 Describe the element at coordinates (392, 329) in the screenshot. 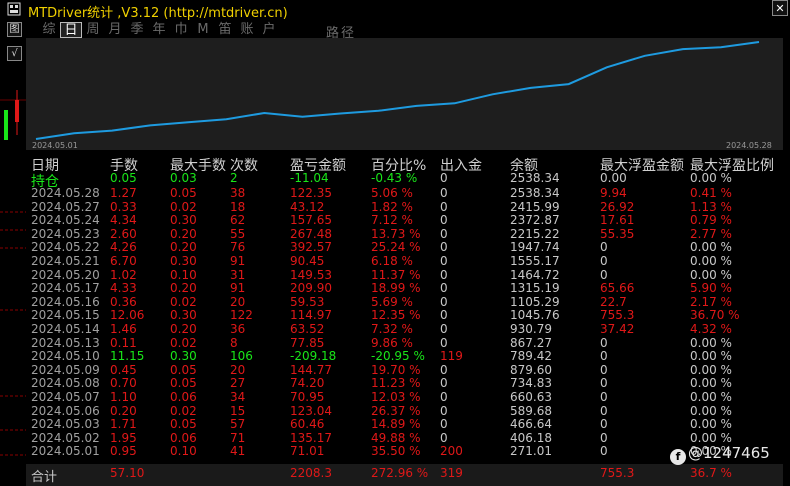

I see `cell-pct: 7.32 %` at that location.